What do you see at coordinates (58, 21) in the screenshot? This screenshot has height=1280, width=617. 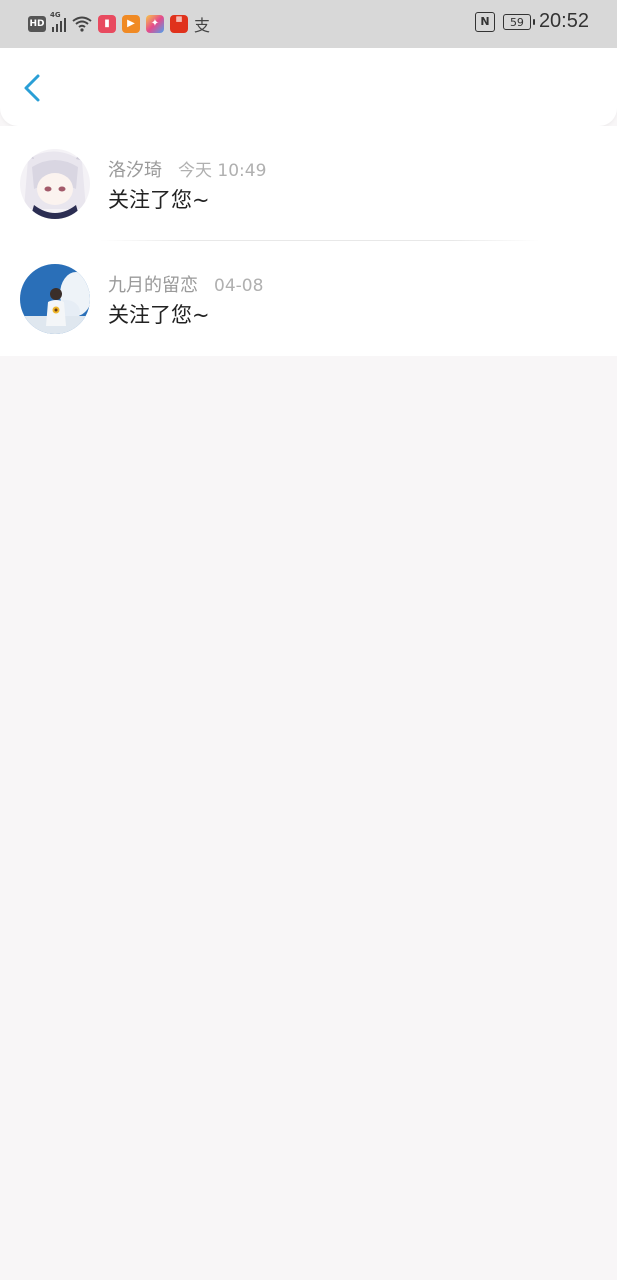 I see `cellular-signal-icon: 4G` at bounding box center [58, 21].